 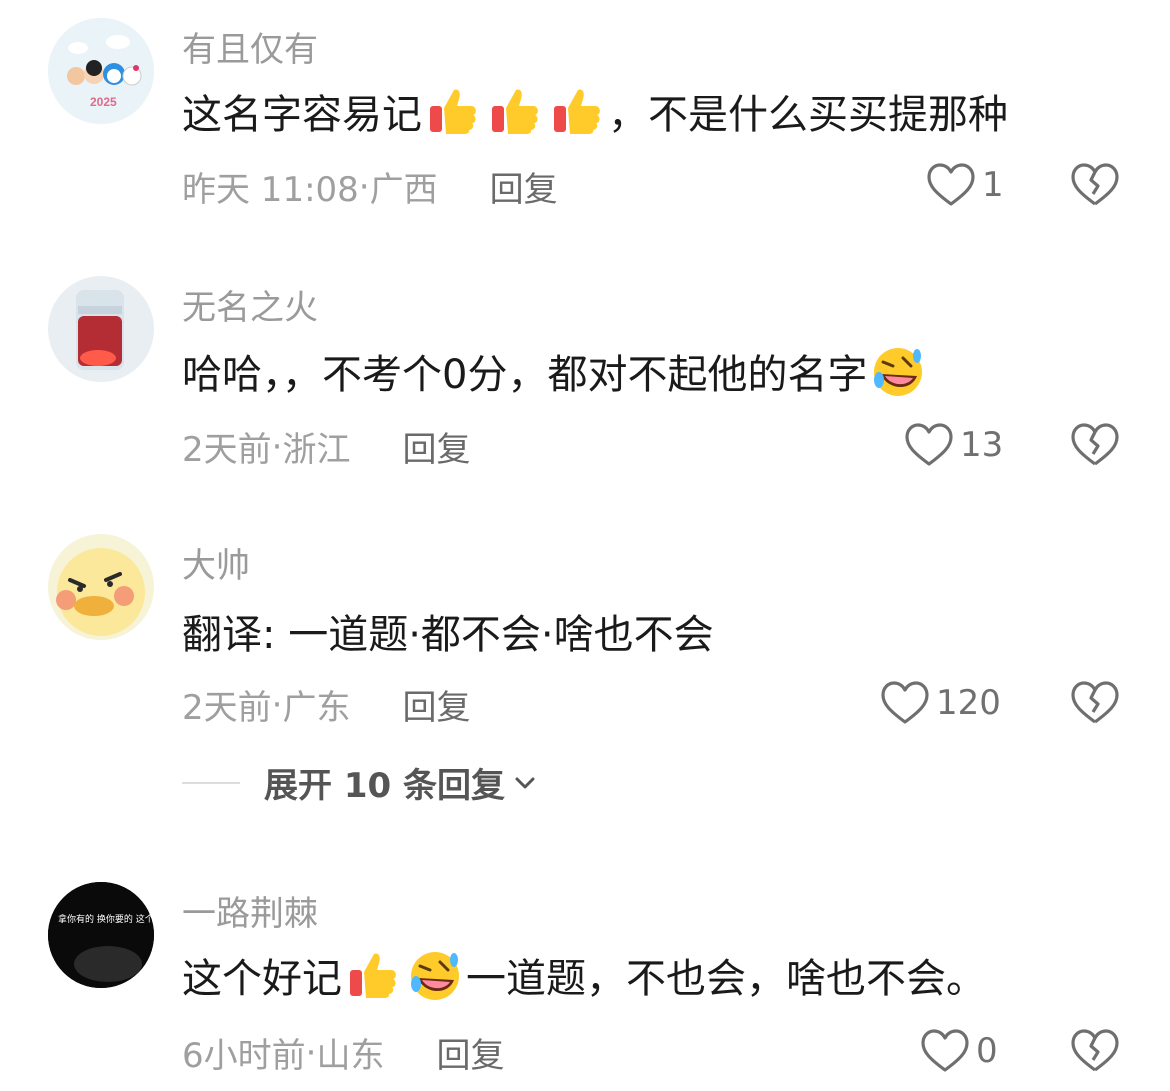 I want to click on like-count: 0, so click(x=987, y=1051).